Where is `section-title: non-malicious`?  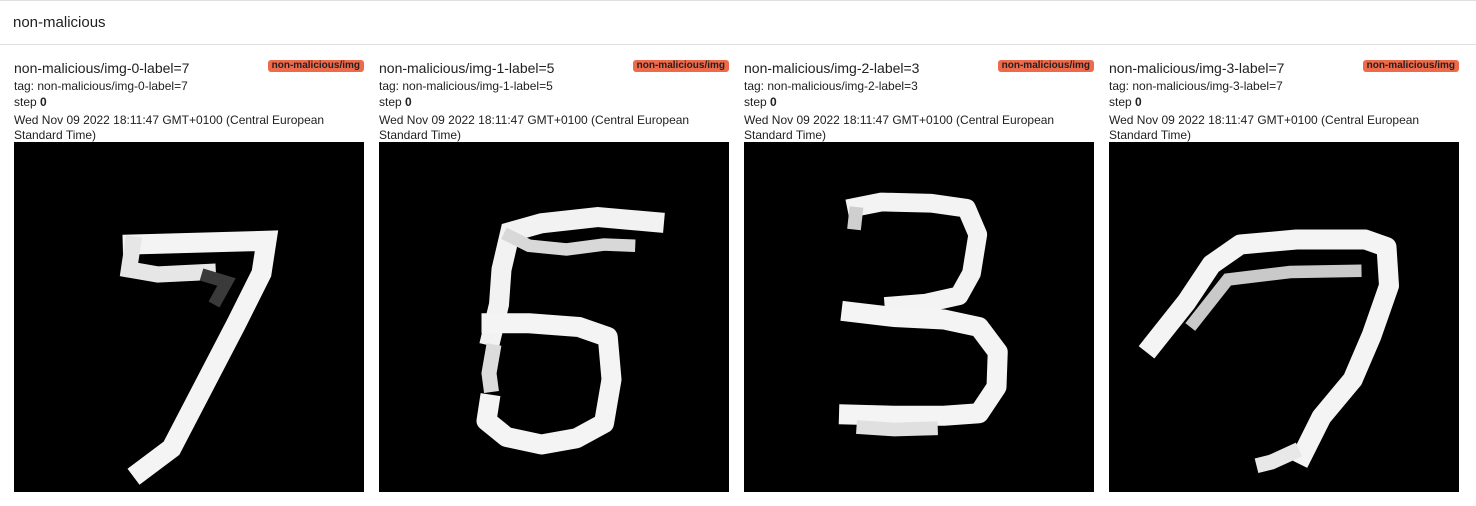
section-title: non-malicious is located at coordinates (59, 22).